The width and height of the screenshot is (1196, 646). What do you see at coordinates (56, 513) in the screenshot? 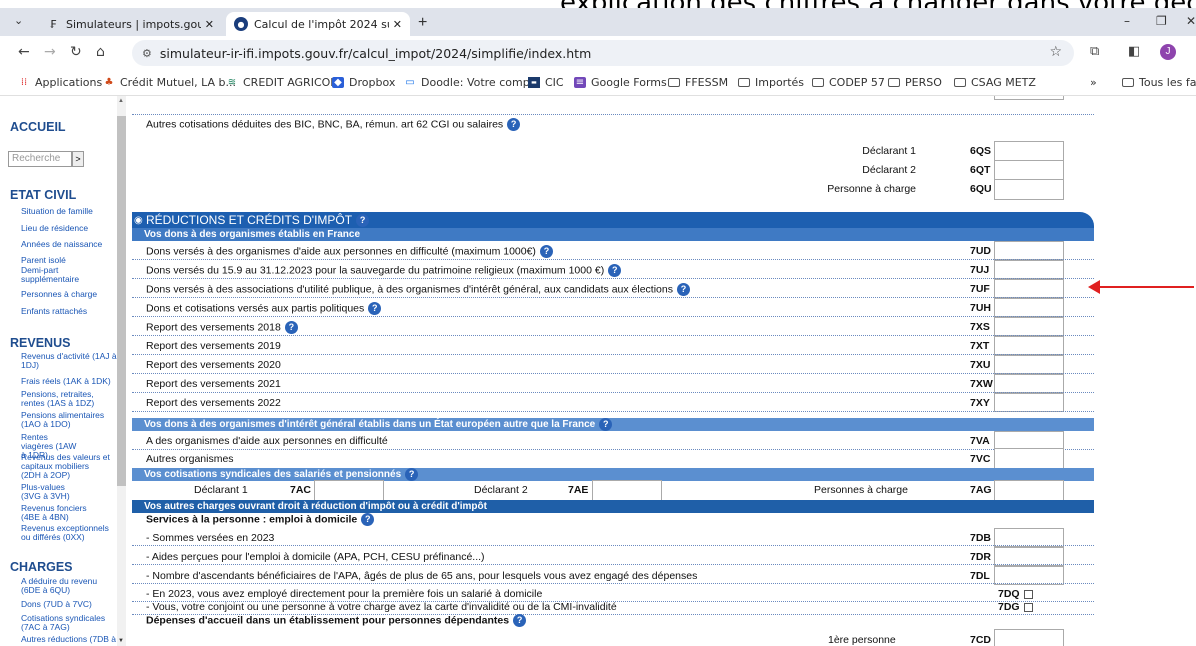
I see `sidebar-link: Revenus fonciers (4BE à 4BN)` at bounding box center [56, 513].